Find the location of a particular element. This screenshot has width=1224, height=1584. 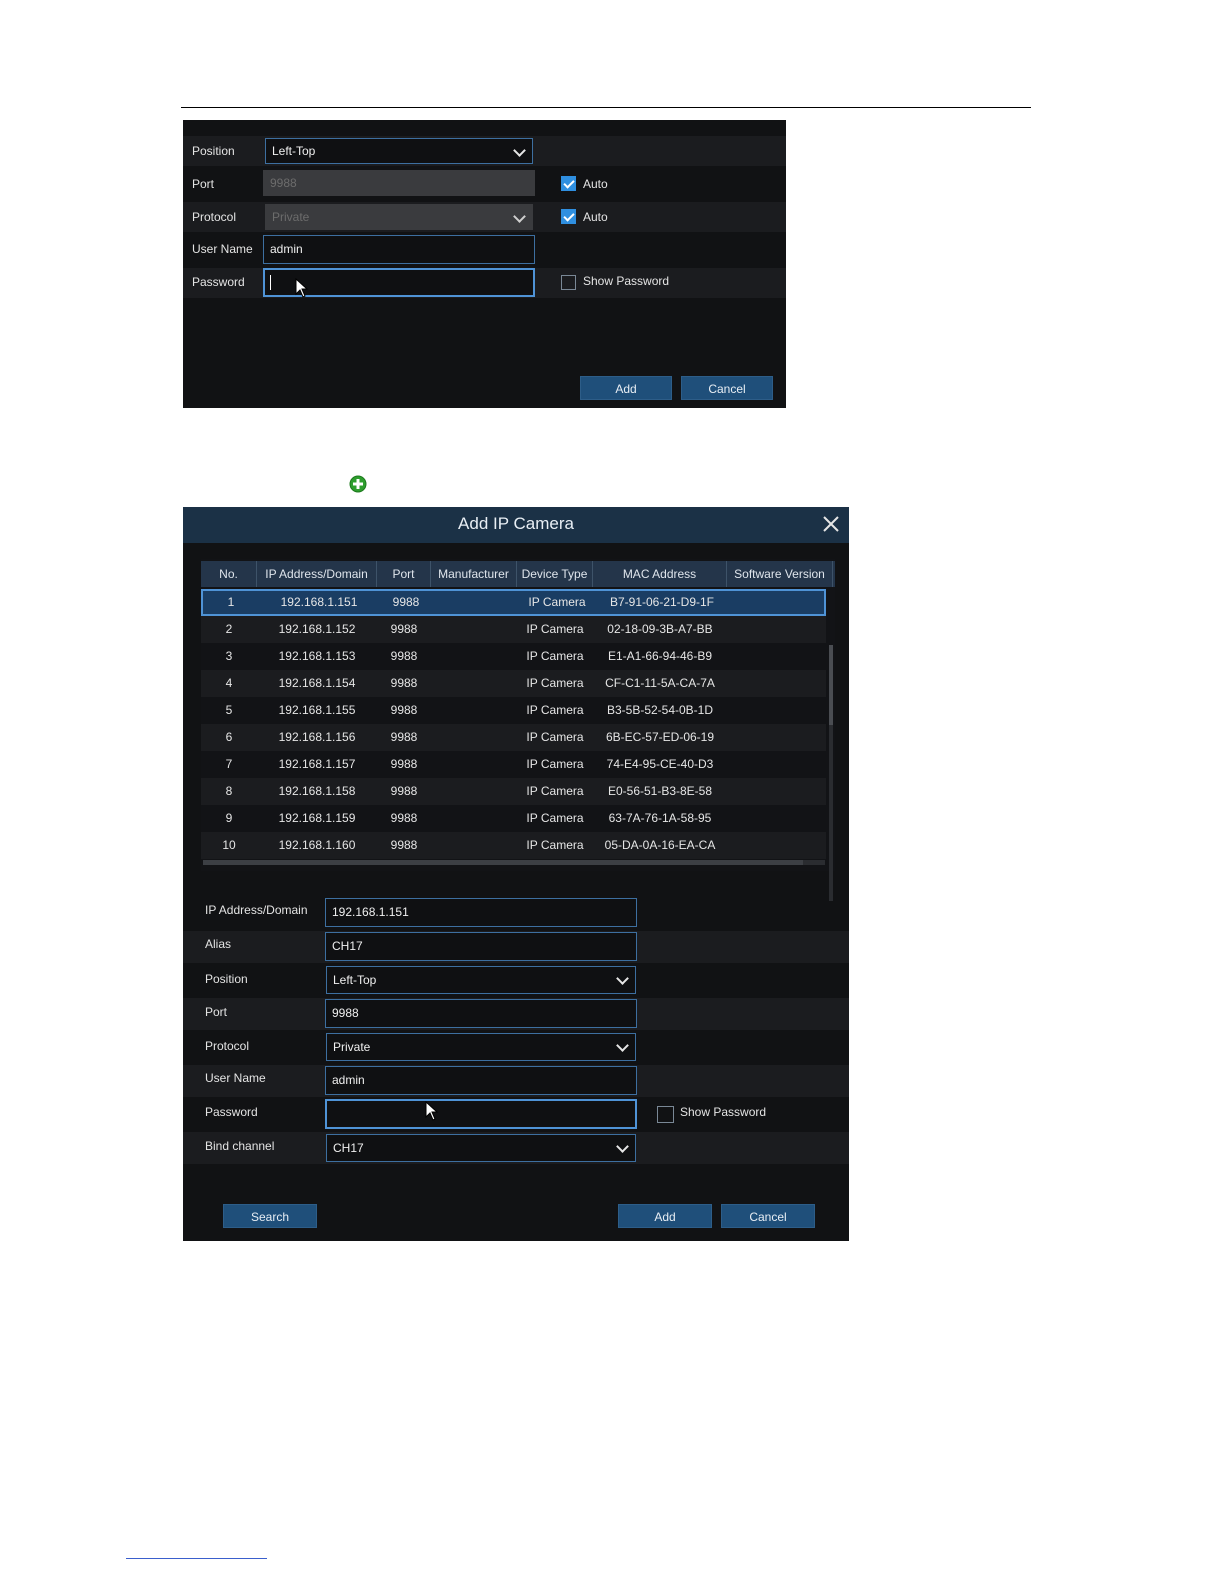

footer-link-underline is located at coordinates (196, 1558).